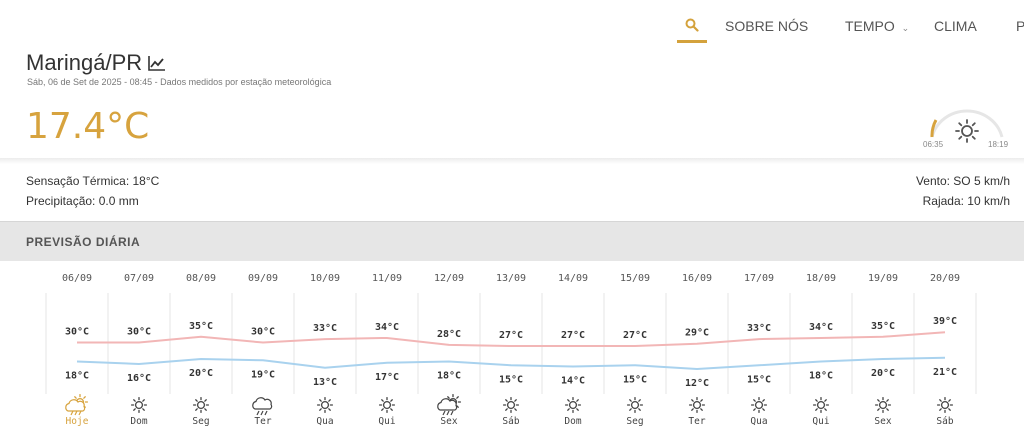 The height and width of the screenshot is (433, 1024). Describe the element at coordinates (262, 406) in the screenshot. I see `storm-icon` at that location.